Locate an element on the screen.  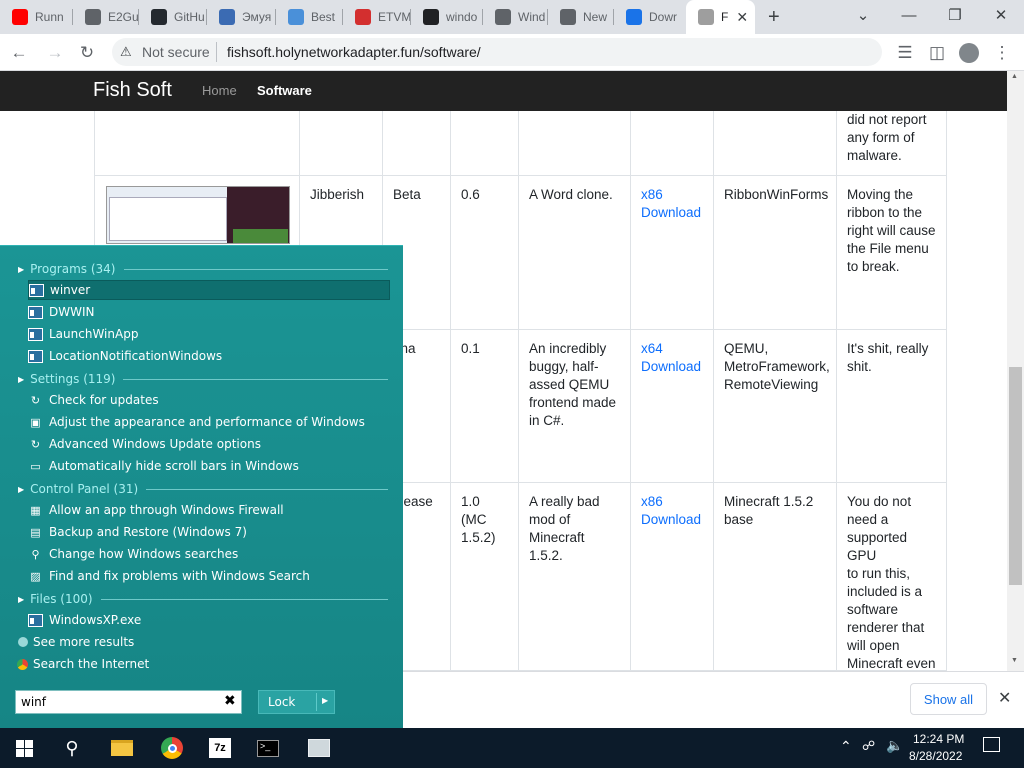
start-result-item: WindowsXP.exe is located at coordinates (209, 620).